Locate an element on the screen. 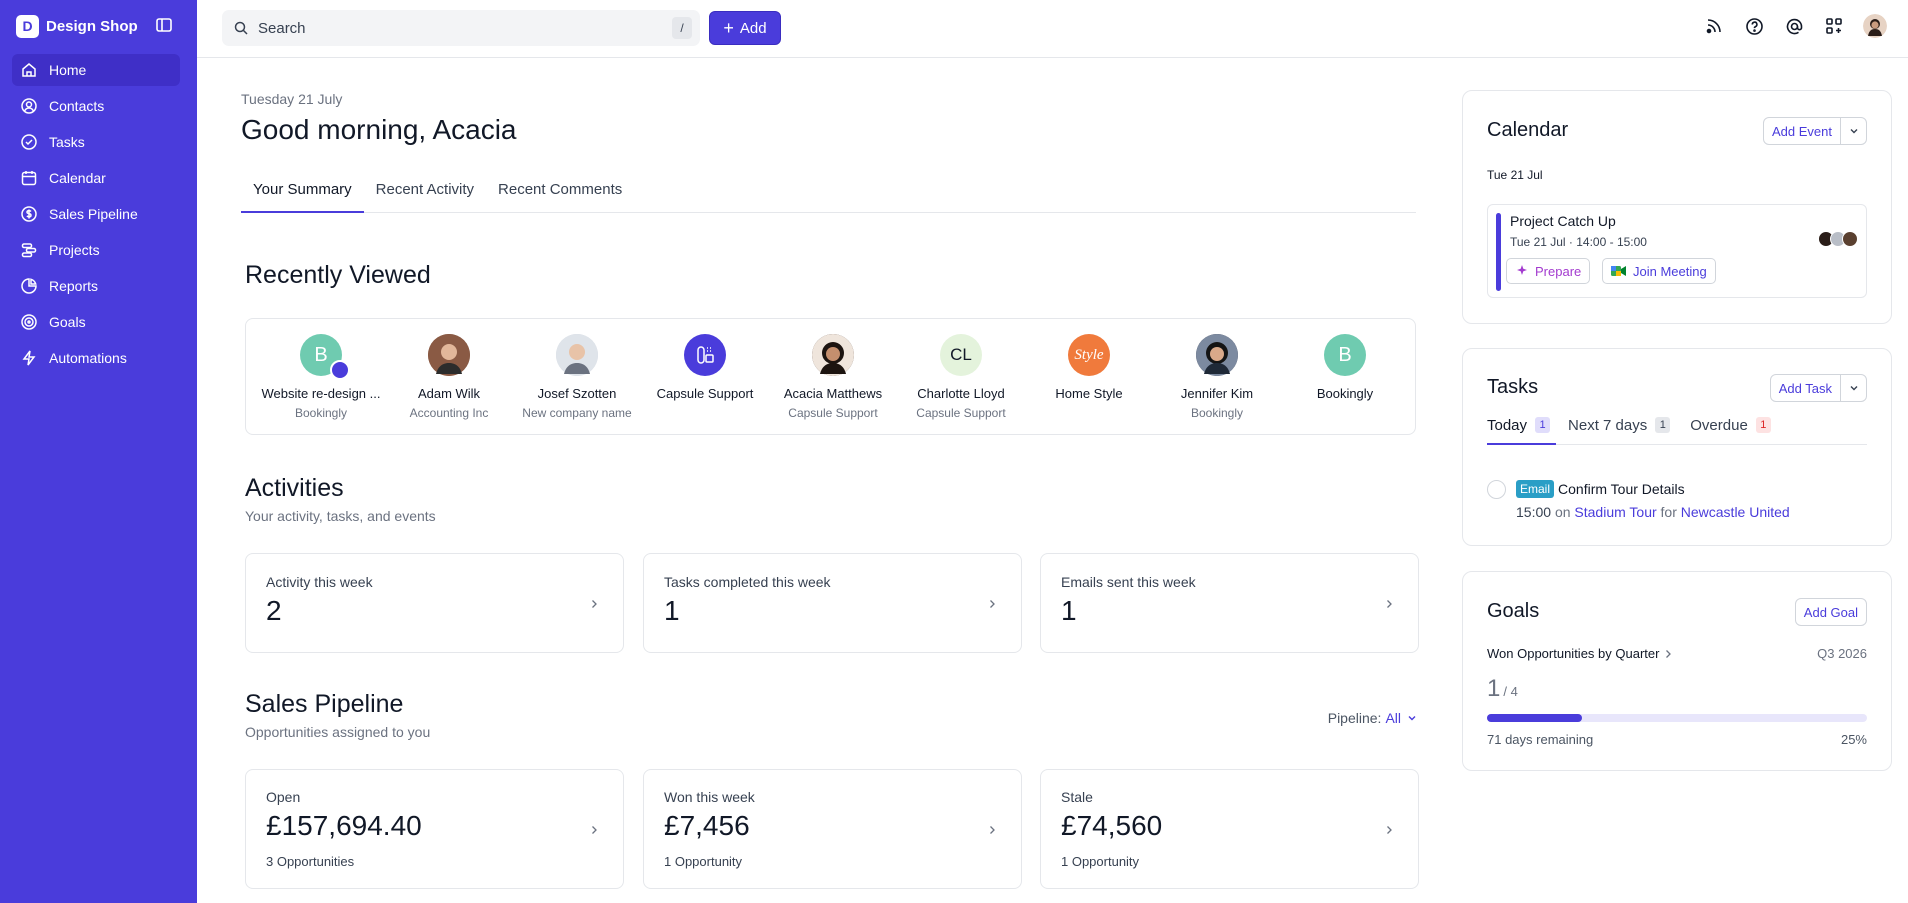 This screenshot has height=903, width=1908. tab-recent-comments: Recent Comments is located at coordinates (560, 196).